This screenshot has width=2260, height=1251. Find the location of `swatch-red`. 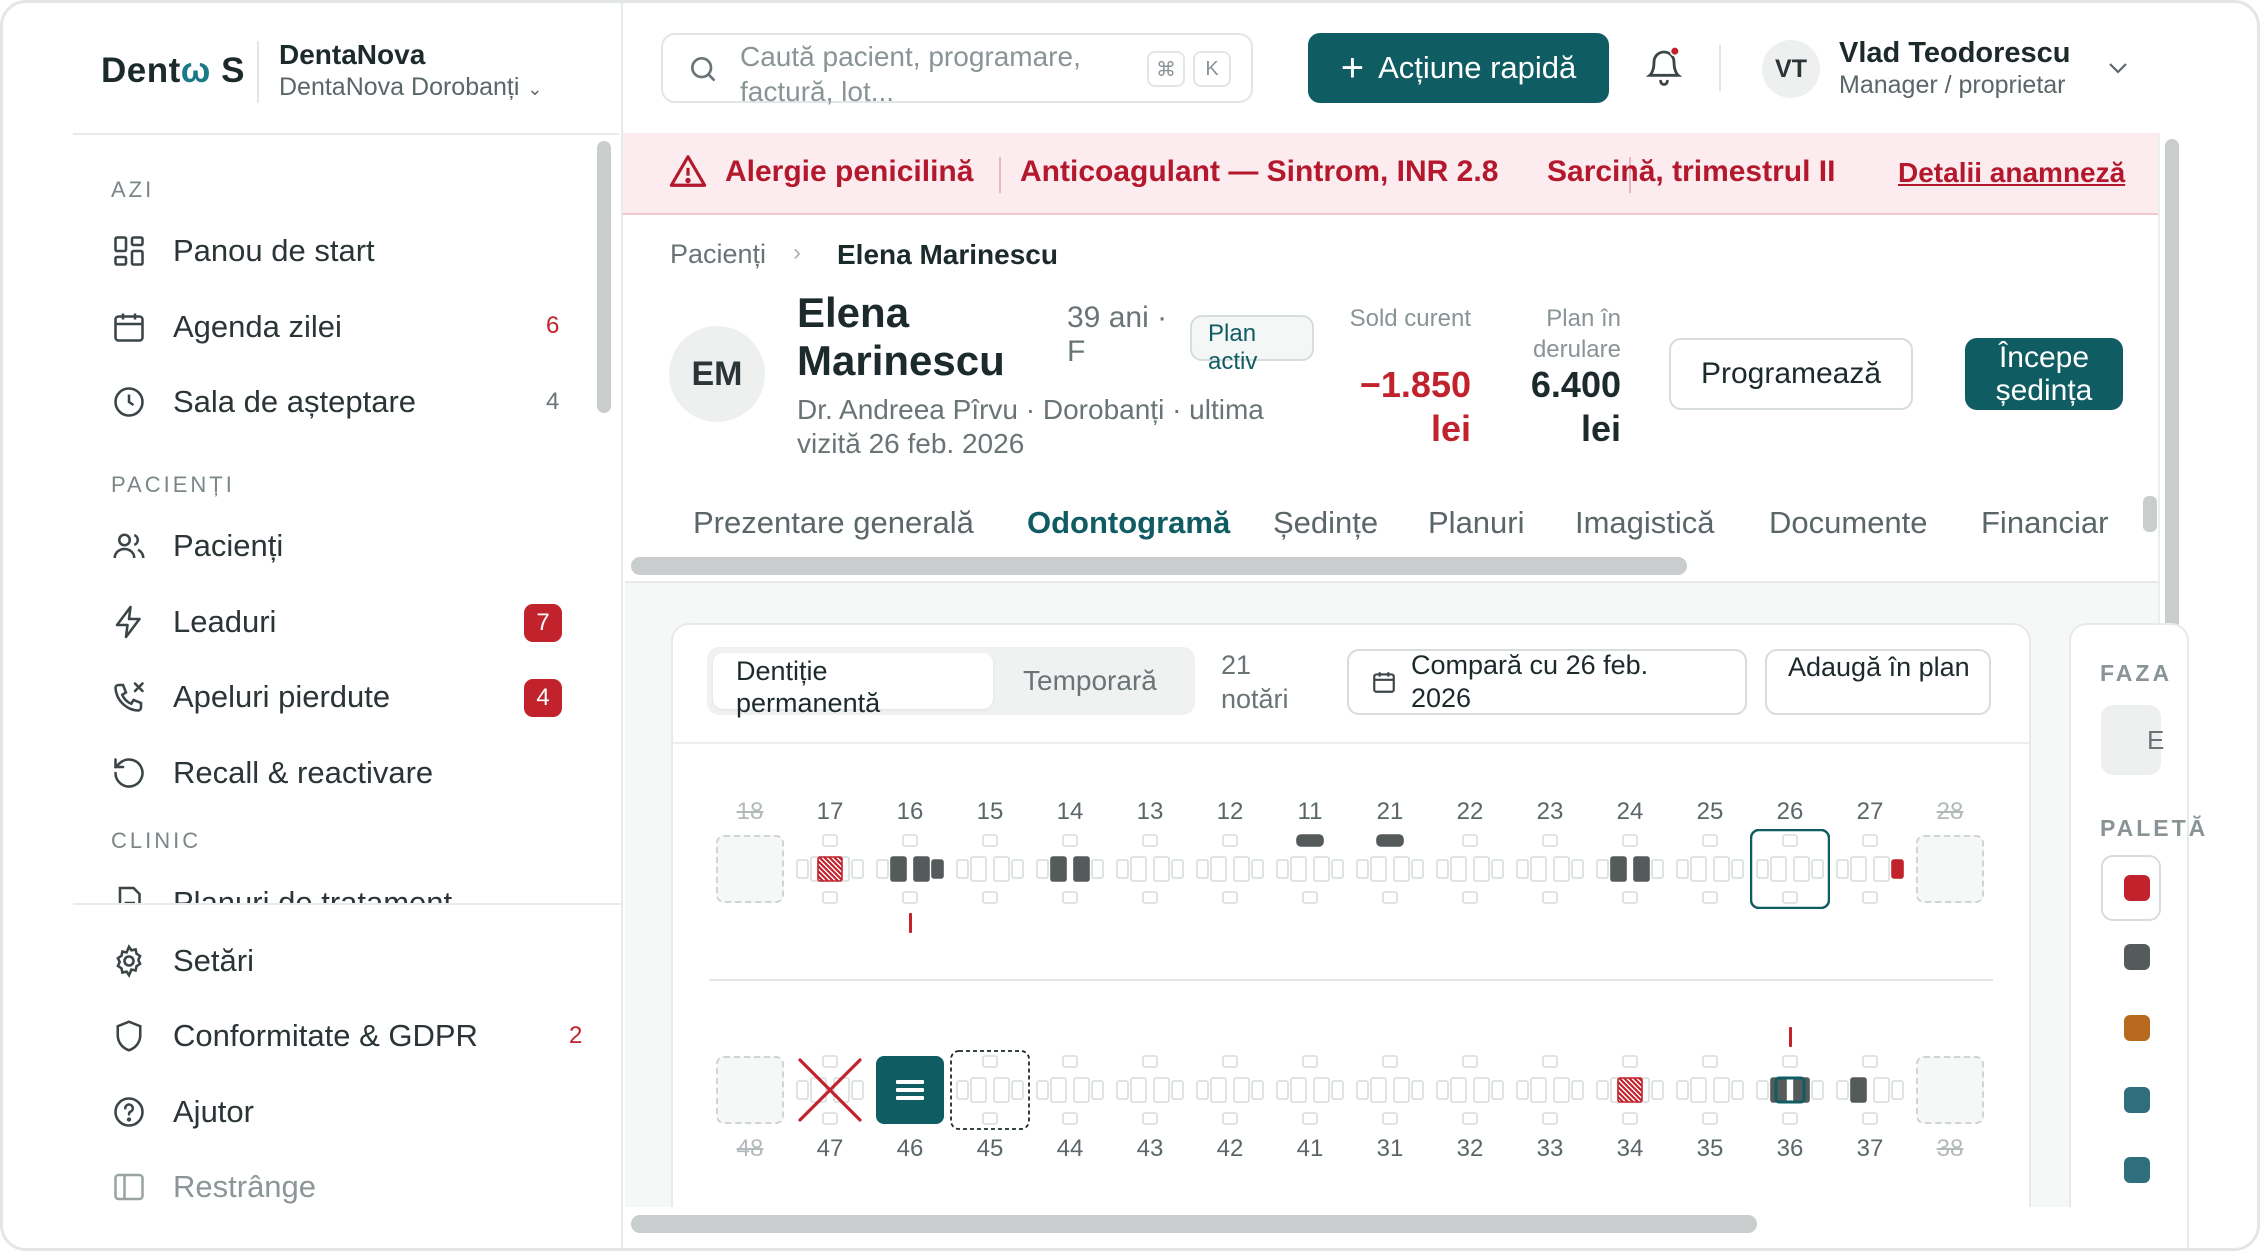

swatch-red is located at coordinates (2137, 888).